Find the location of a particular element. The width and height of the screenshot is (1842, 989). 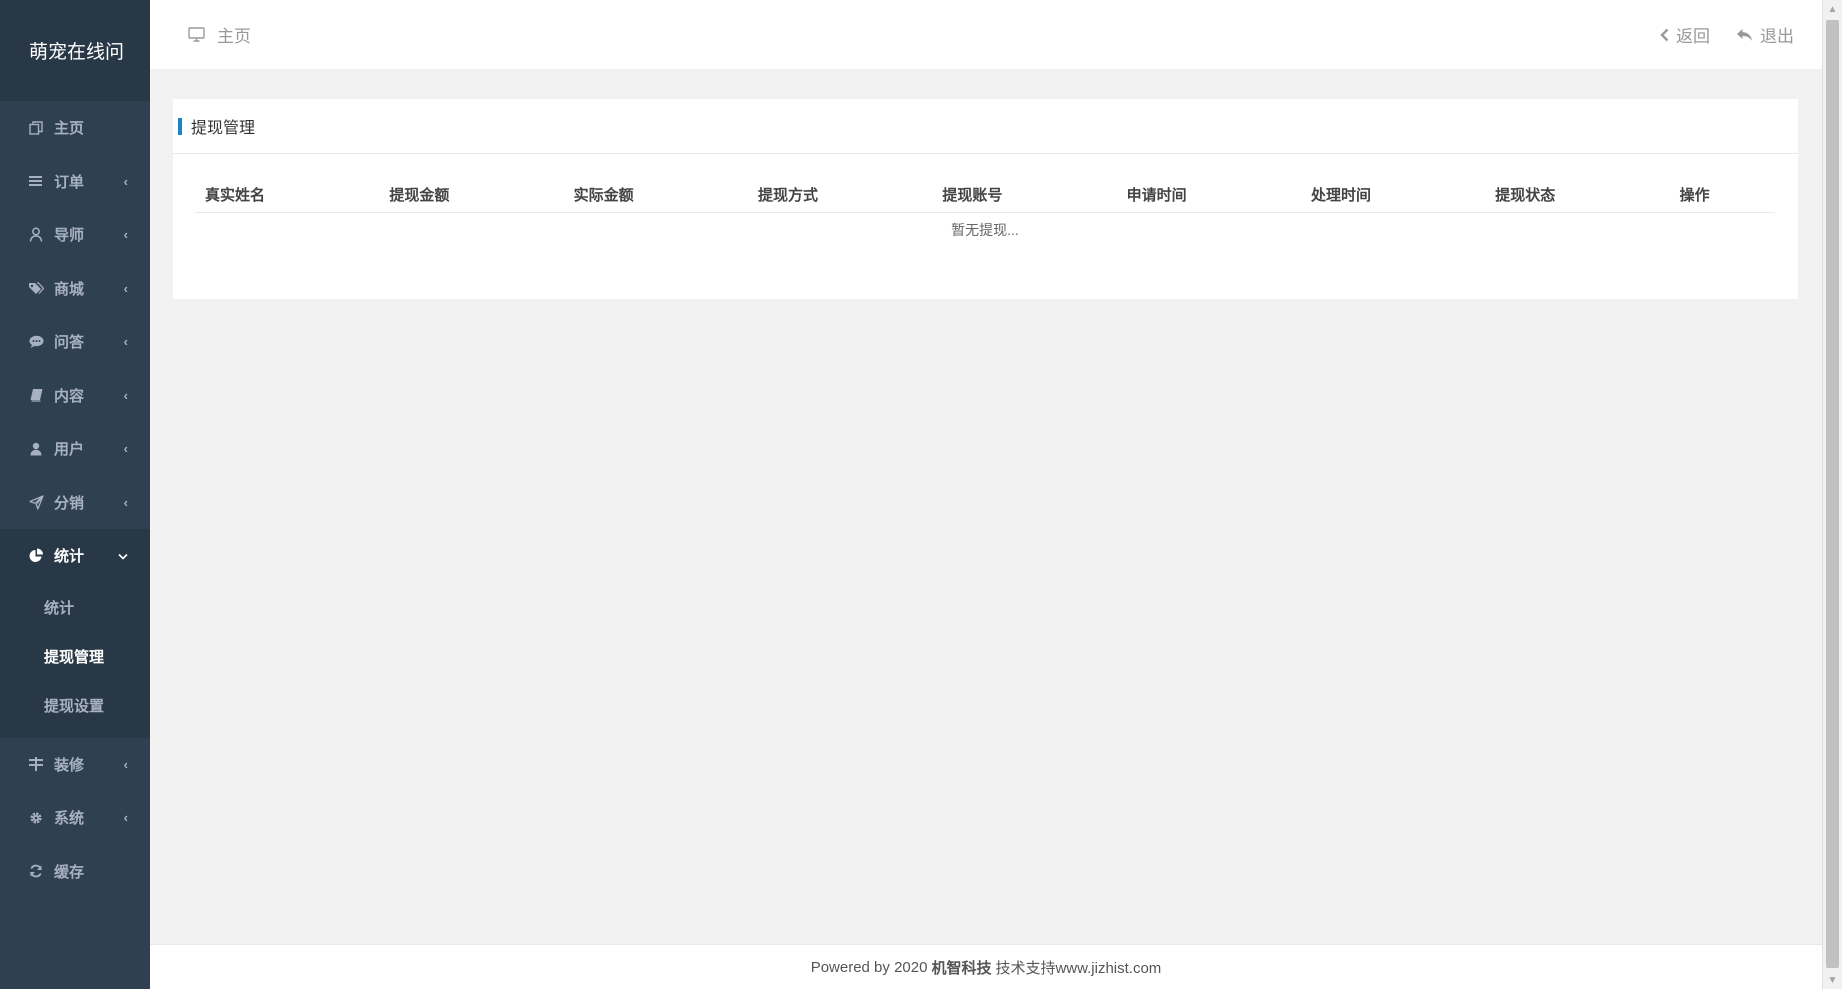

paper-plane-icon is located at coordinates (36, 502).